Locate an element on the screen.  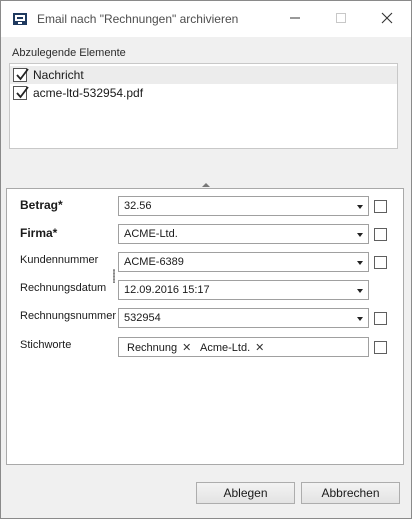
title-bar: Email nach "Rechnungen" archivieren is located at coordinates (206, 19).